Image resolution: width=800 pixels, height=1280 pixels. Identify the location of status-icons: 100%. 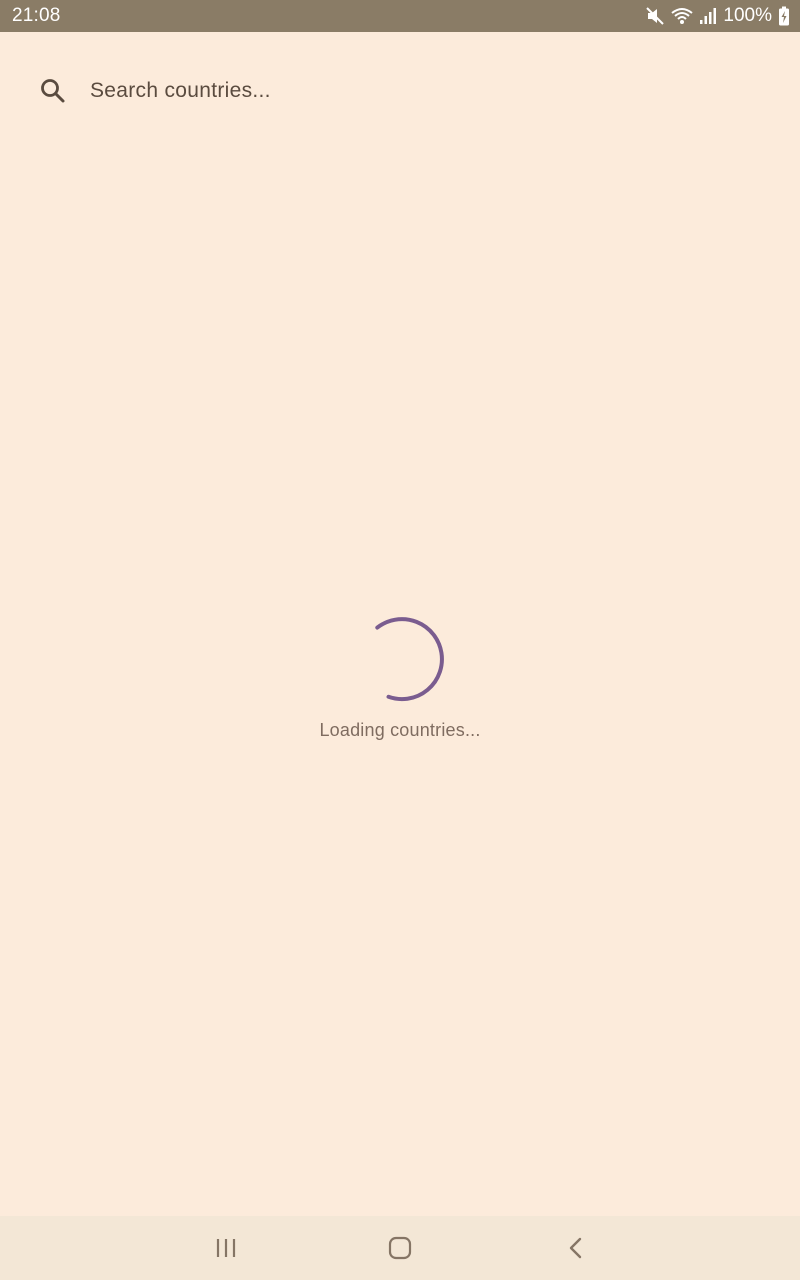
(717, 16).